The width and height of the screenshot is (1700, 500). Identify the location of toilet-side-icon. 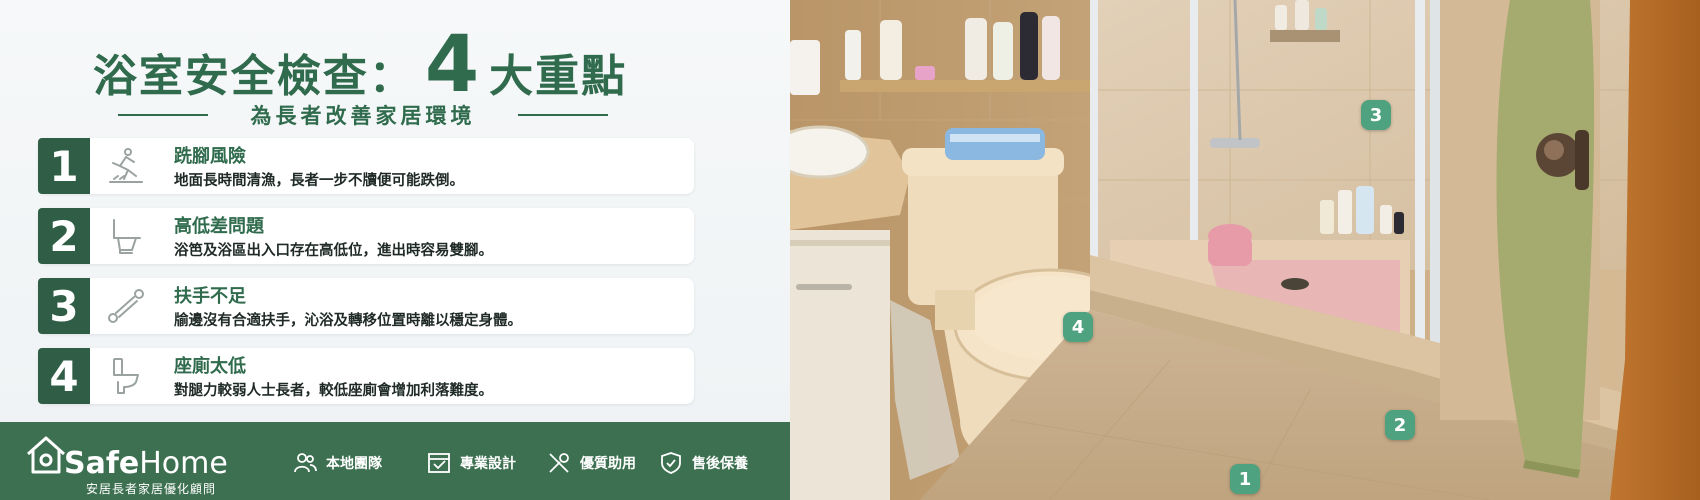
(126, 236).